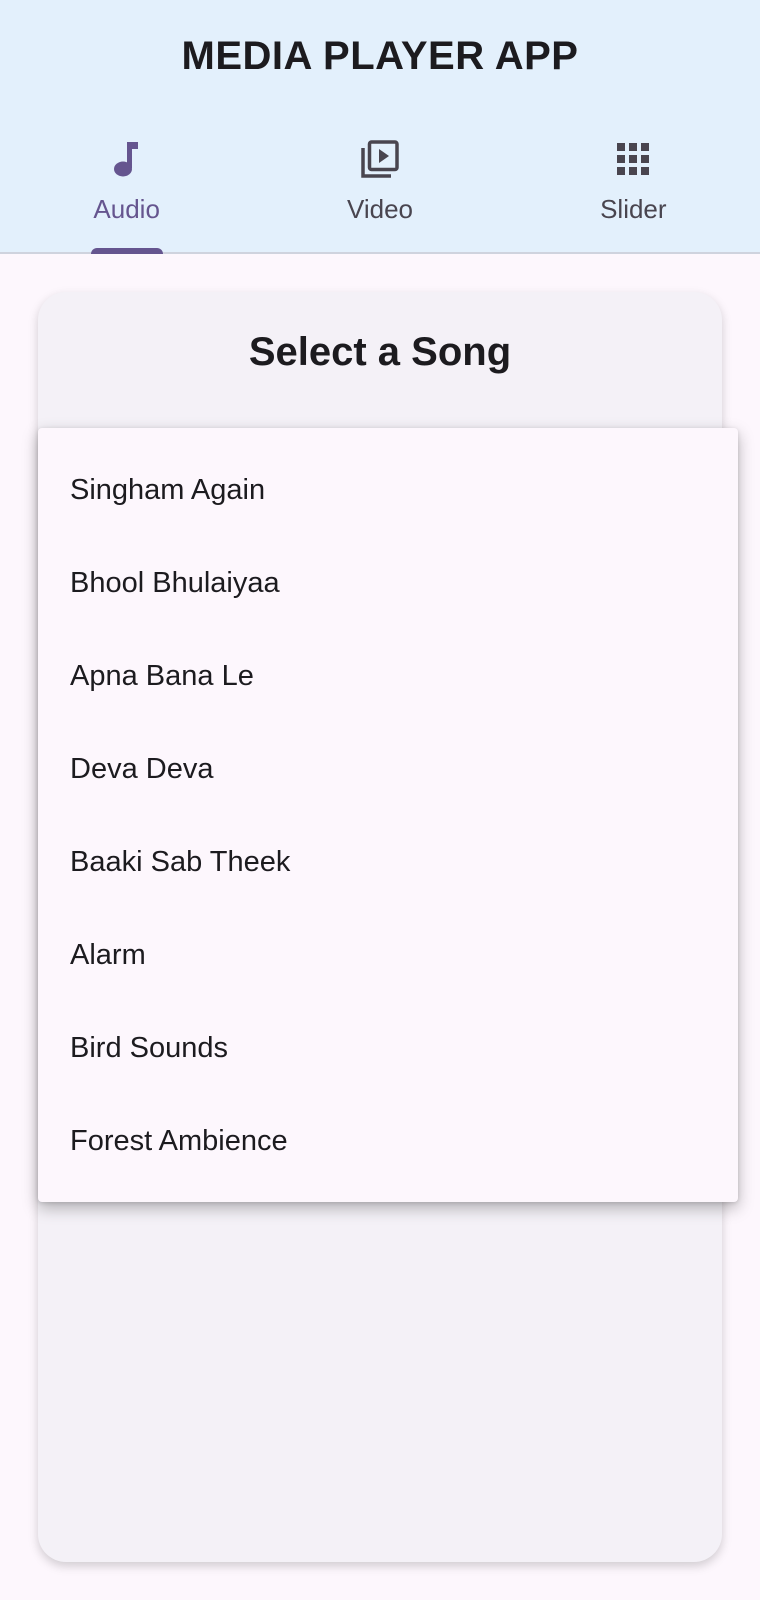  What do you see at coordinates (126, 192) in the screenshot?
I see `tab-audio: Audio` at bounding box center [126, 192].